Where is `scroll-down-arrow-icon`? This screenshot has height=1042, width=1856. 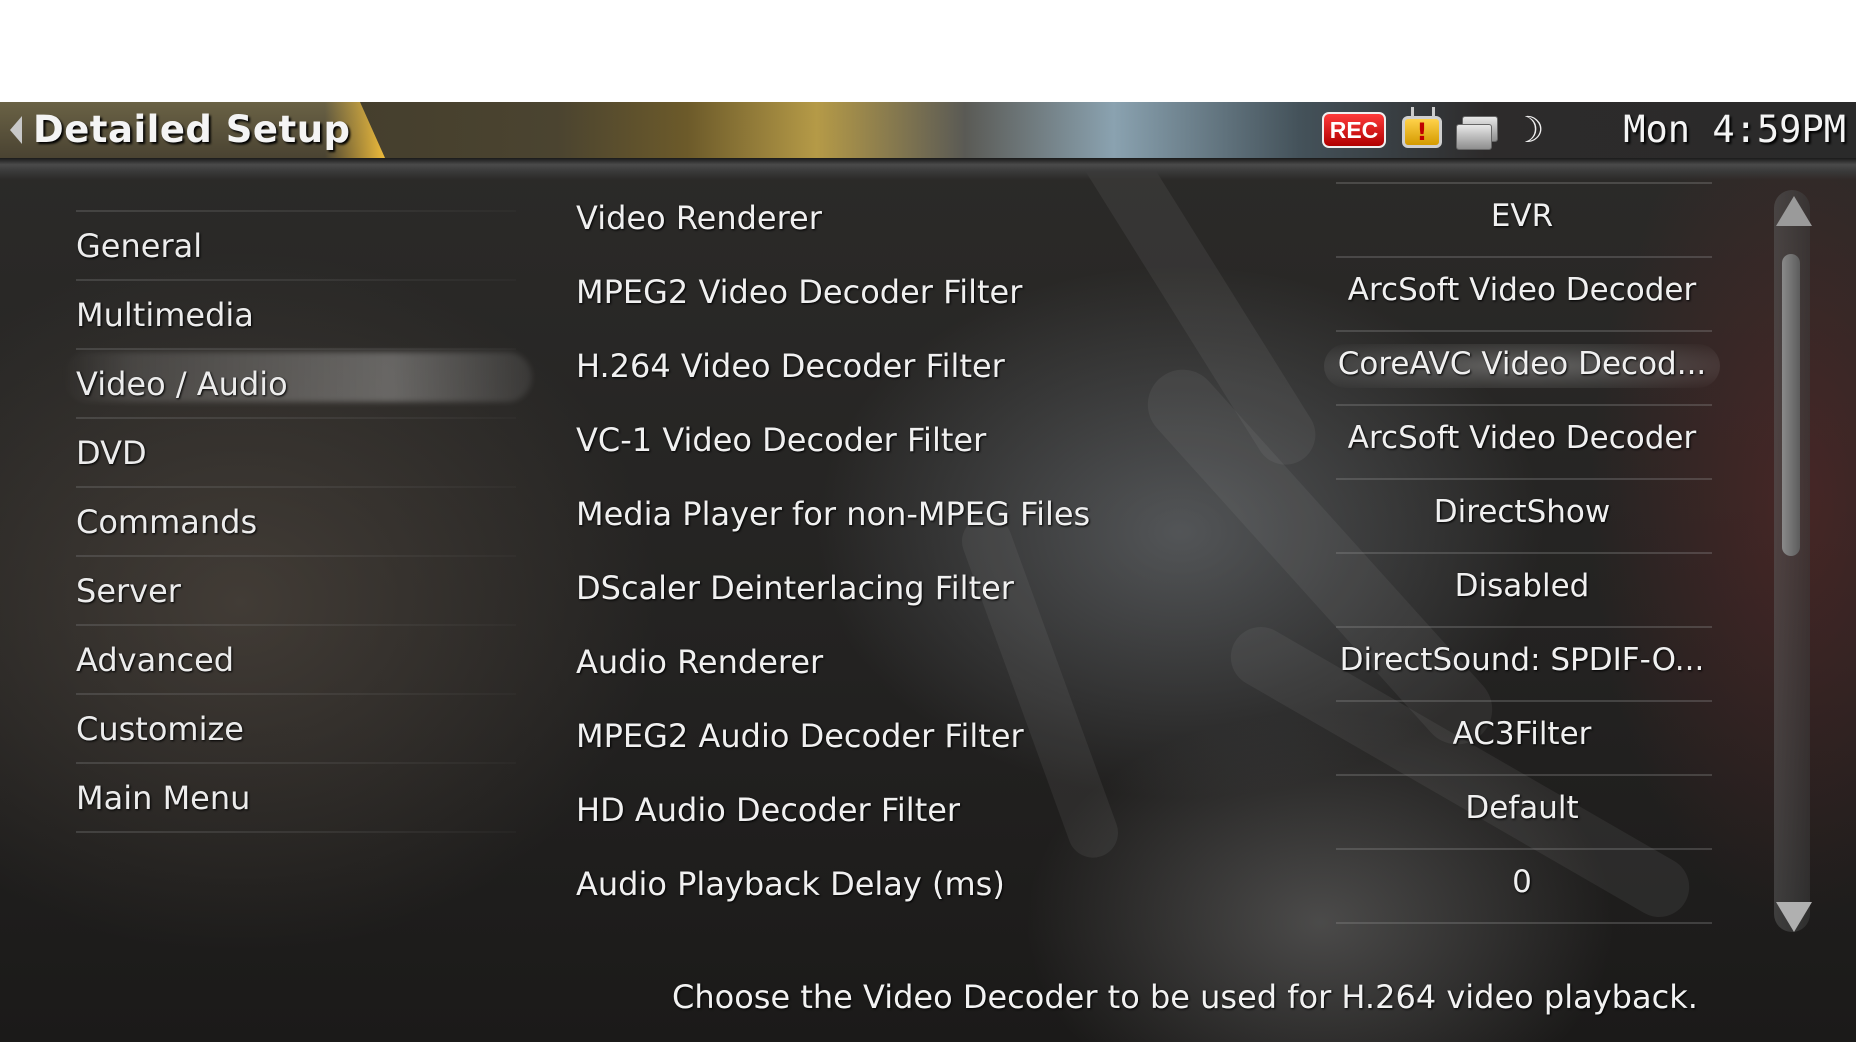
scroll-down-arrow-icon is located at coordinates (1794, 917).